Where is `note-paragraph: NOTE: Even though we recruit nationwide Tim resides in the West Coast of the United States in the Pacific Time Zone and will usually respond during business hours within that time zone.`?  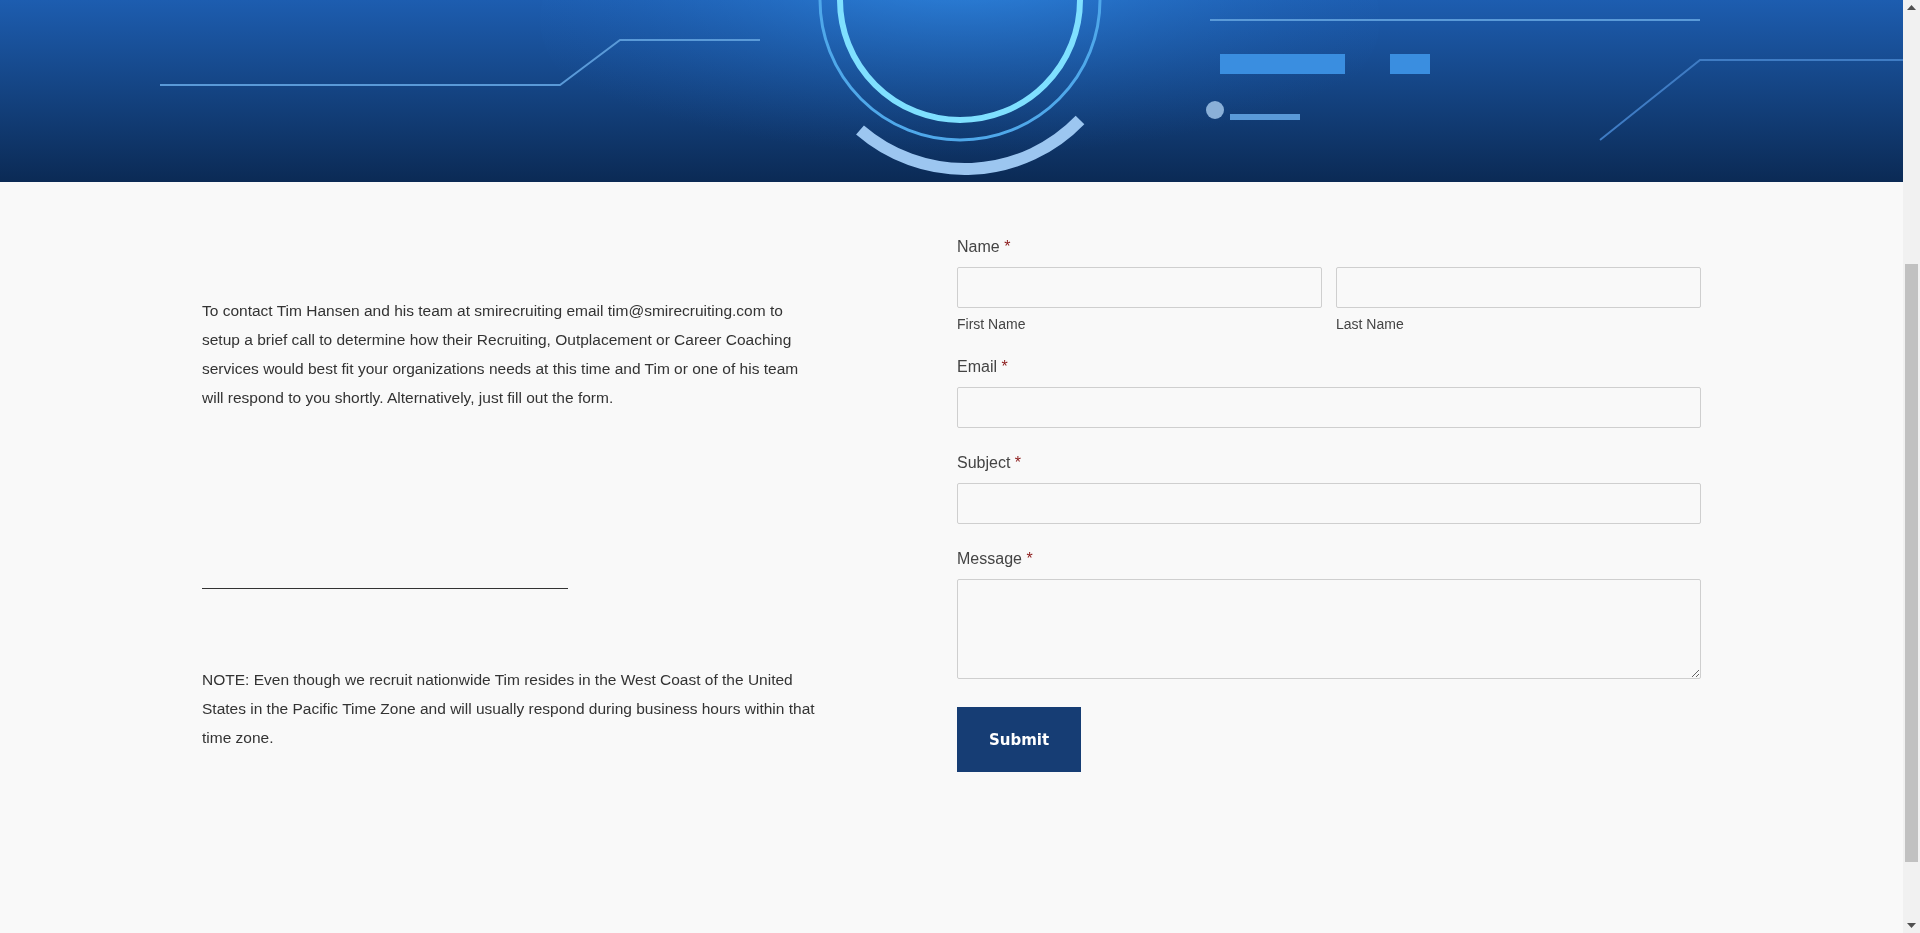 note-paragraph: NOTE: Even though we recruit nationwide Tim resides in the West Coast of the United States in the Pacific Time Zone and will usually respond during business hours within that time zone. is located at coordinates (509, 709).